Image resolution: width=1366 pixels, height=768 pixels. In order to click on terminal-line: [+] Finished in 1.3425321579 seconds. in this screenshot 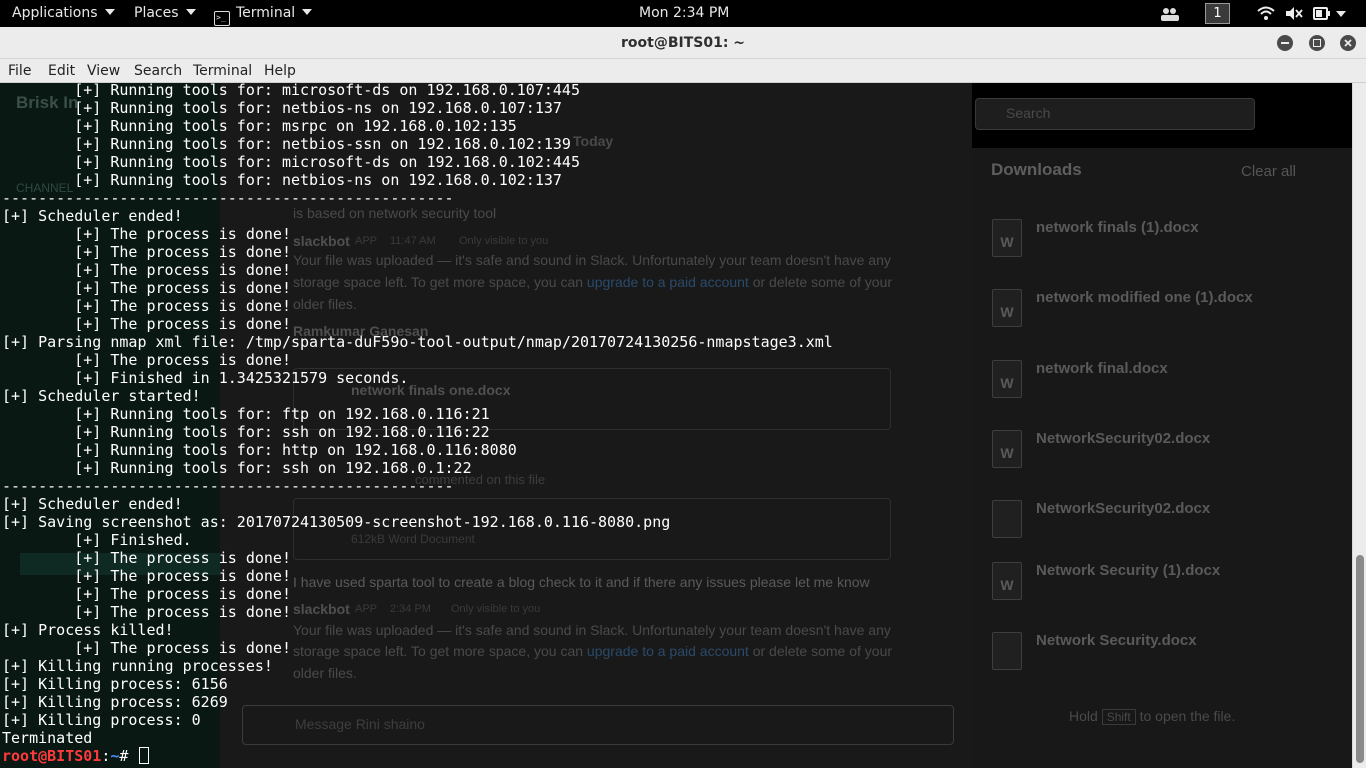, I will do `click(205, 378)`.